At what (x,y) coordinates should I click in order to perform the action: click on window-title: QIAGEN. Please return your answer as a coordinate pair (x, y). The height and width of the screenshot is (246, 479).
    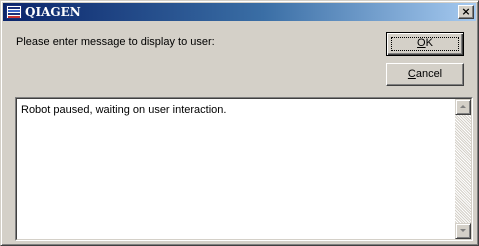
    Looking at the image, I should click on (53, 12).